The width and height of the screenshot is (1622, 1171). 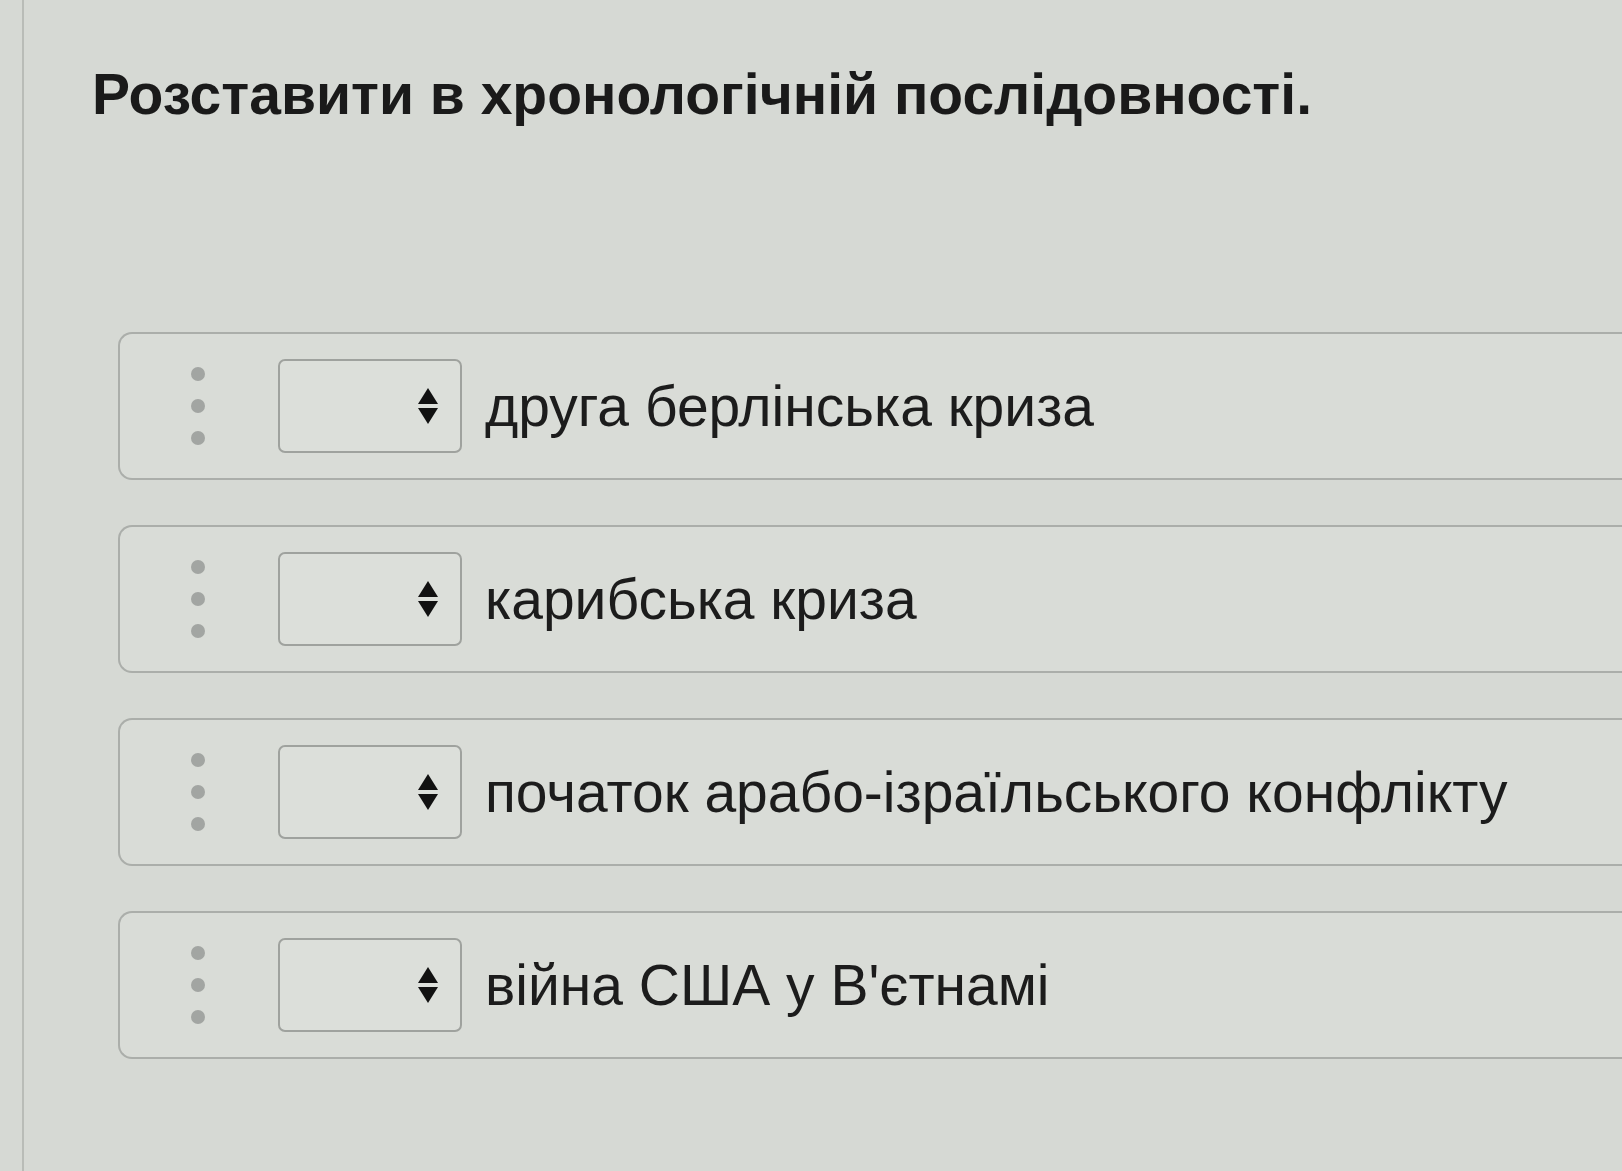 I want to click on event-label: друга берлінська криза, so click(x=789, y=407).